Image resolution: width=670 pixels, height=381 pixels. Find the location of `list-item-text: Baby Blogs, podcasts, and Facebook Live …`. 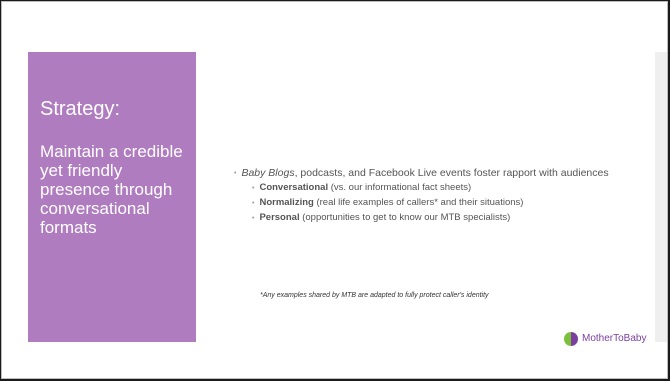

list-item-text: Baby Blogs, podcasts, and Facebook Live … is located at coordinates (424, 173).